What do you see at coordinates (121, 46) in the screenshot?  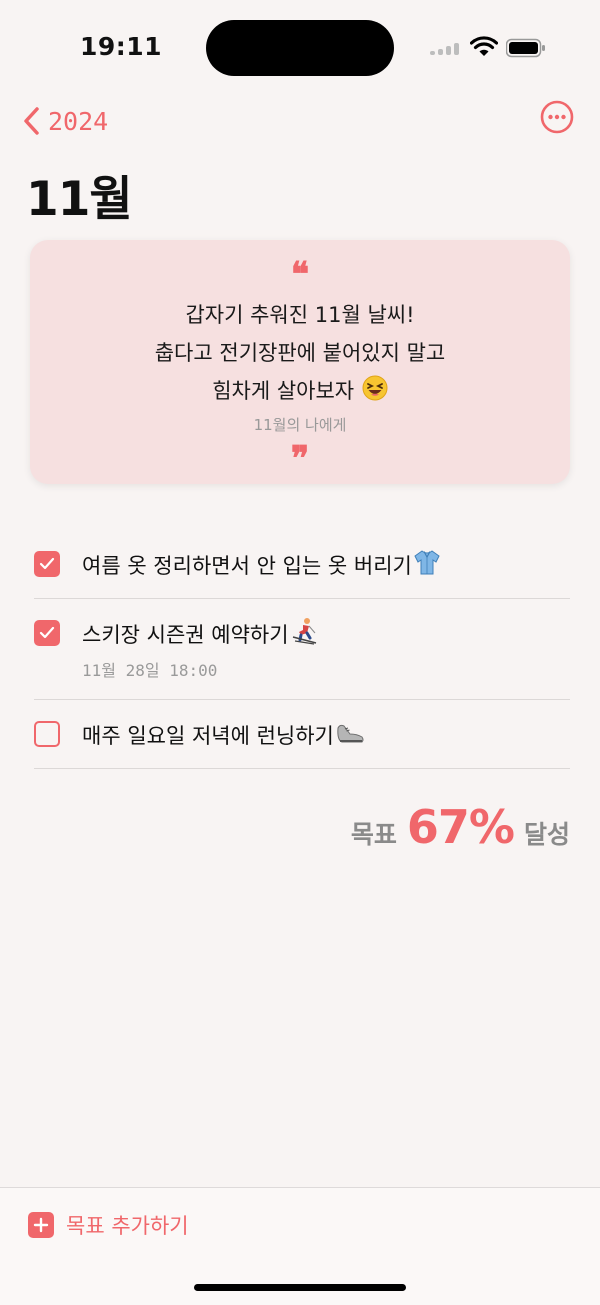 I see `status-time: 19:11` at bounding box center [121, 46].